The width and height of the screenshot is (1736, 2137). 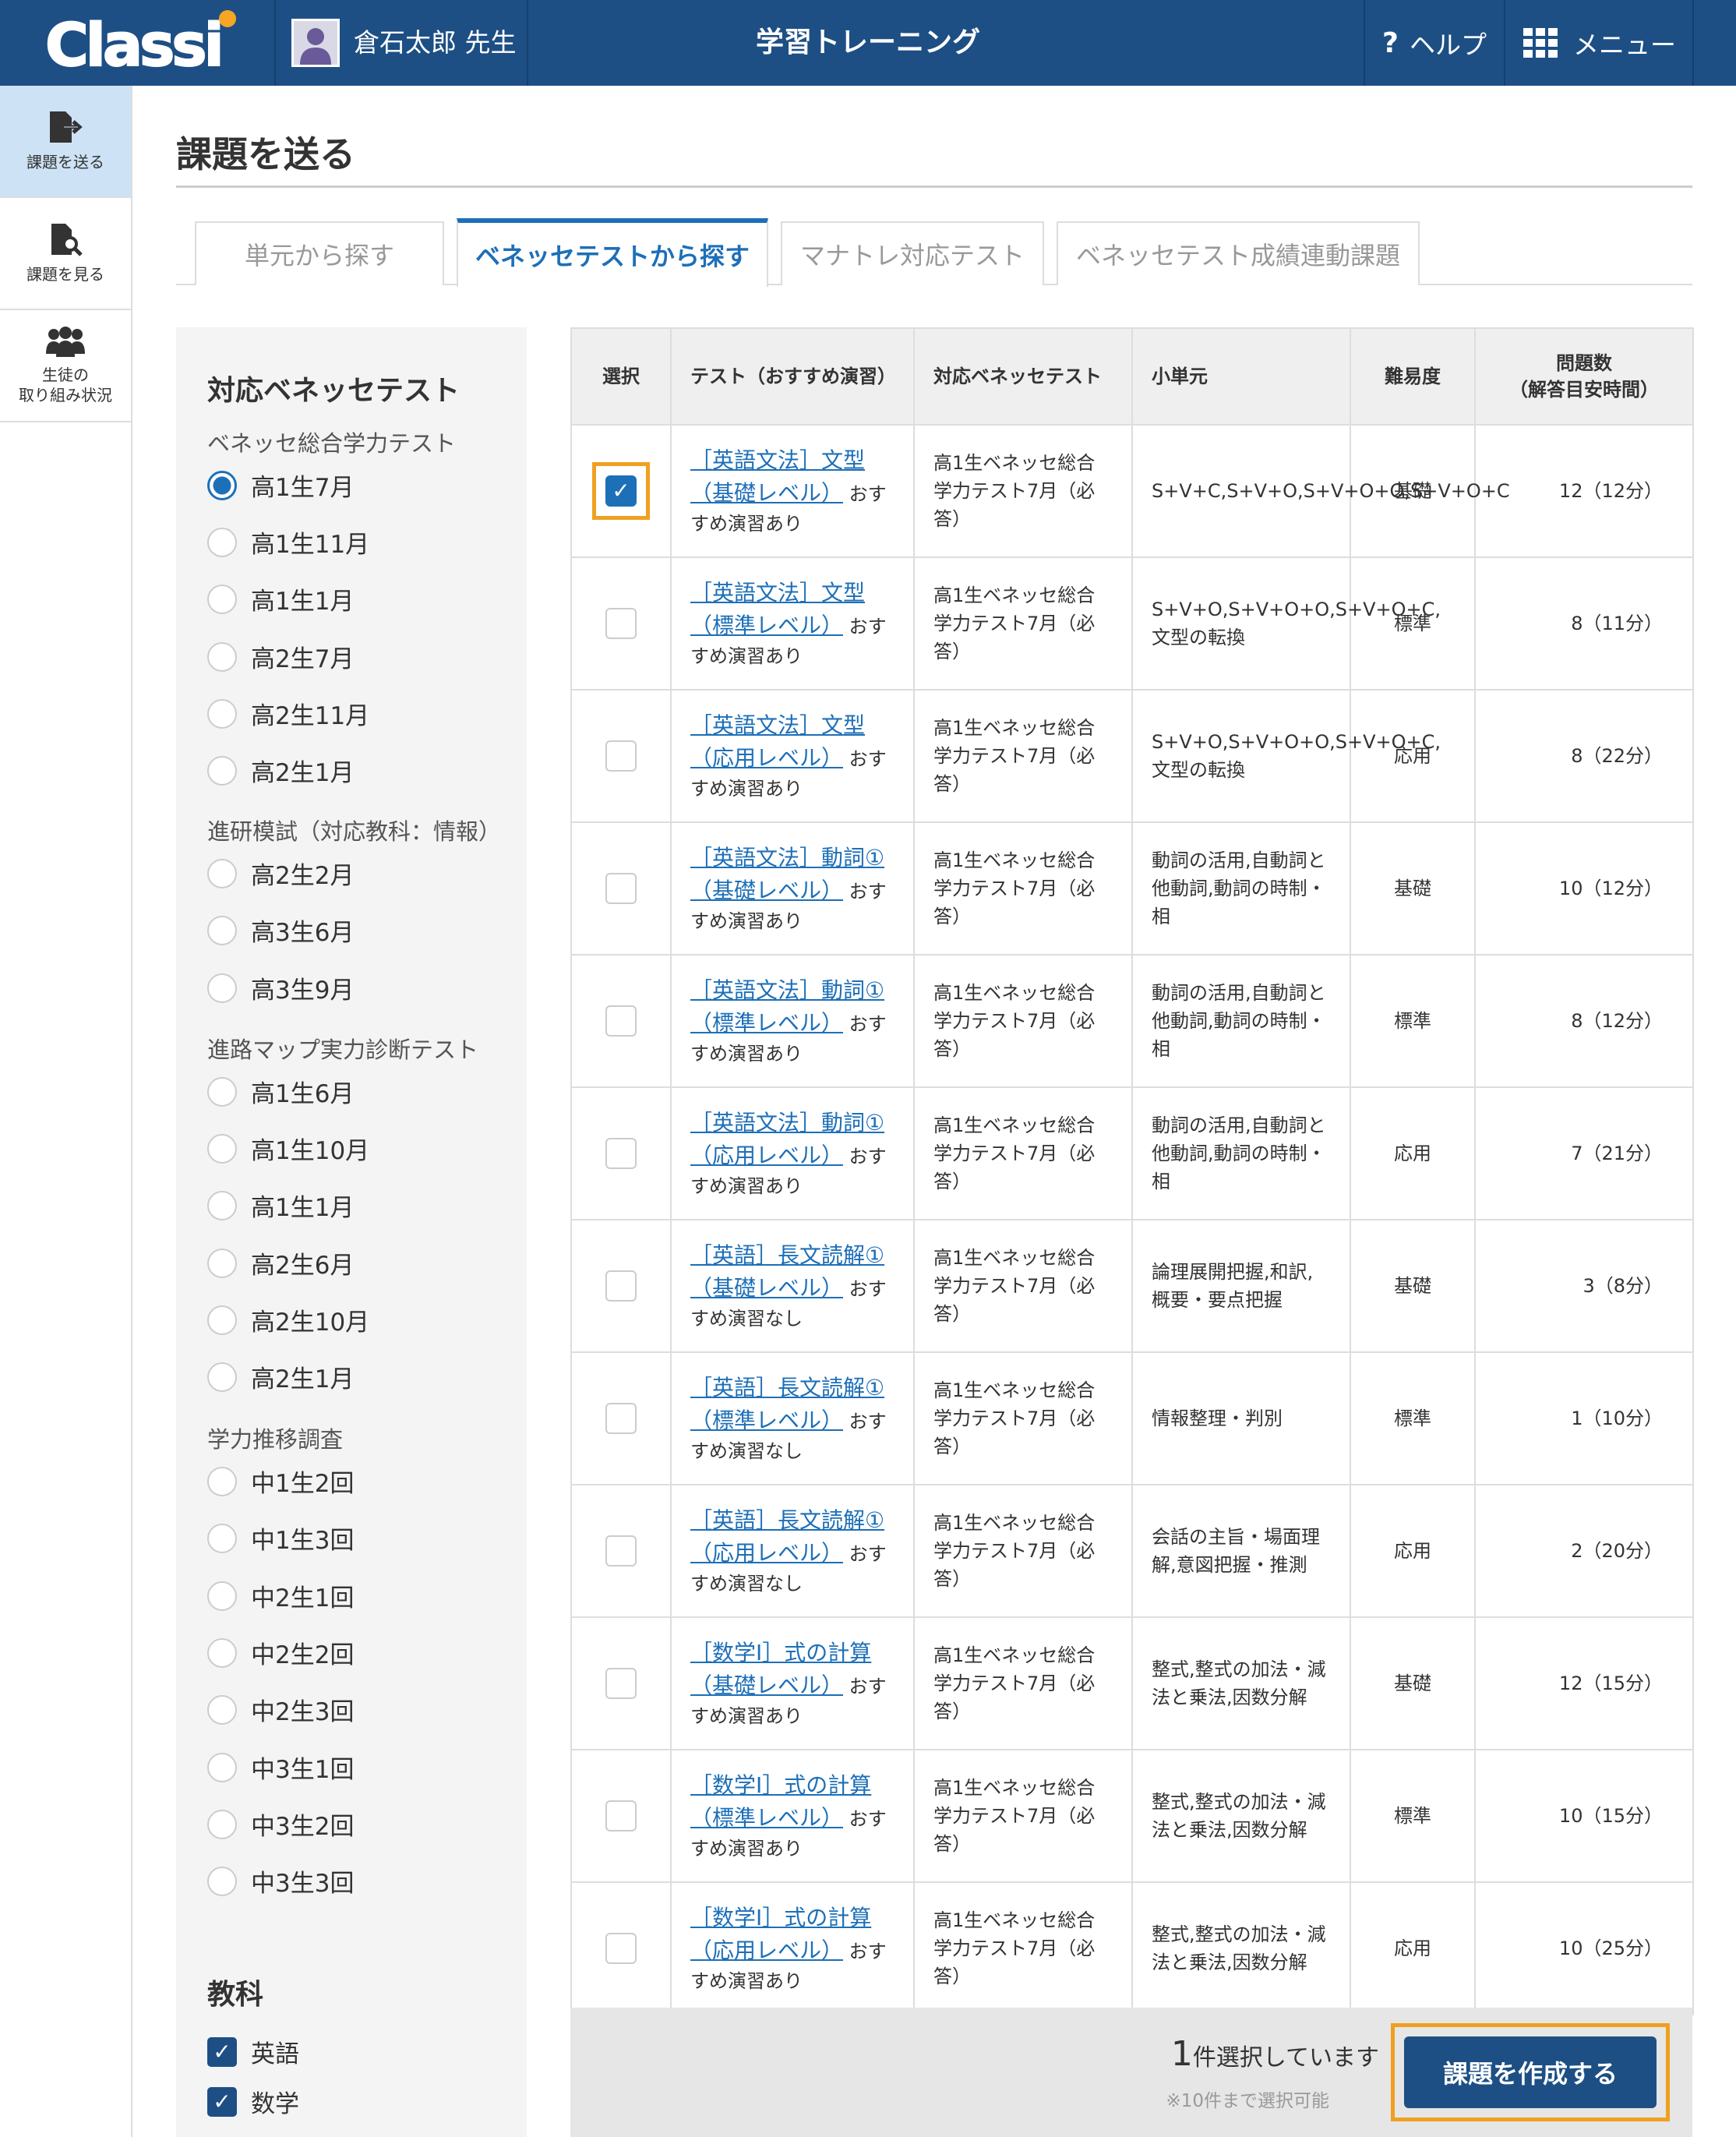 I want to click on radio-option: 中2生2回, so click(x=280, y=1652).